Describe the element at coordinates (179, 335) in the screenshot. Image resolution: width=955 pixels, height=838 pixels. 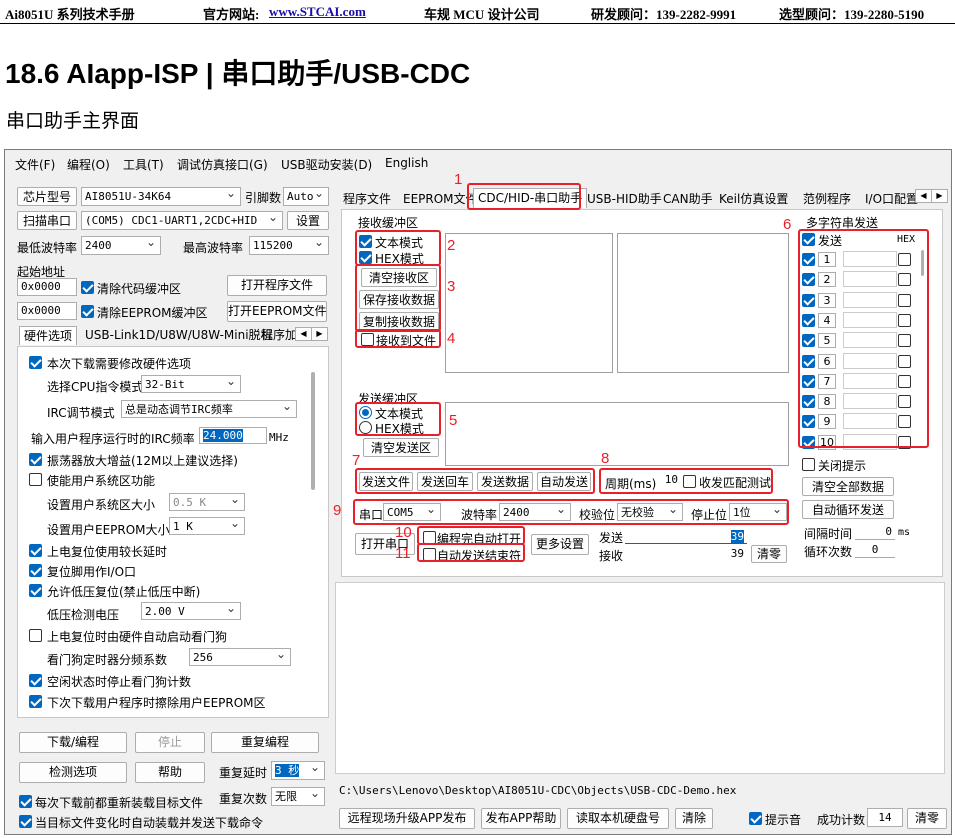
I see `tab-usb-link: USB-Link1D/U8W/U8W-Mini脱机` at that location.